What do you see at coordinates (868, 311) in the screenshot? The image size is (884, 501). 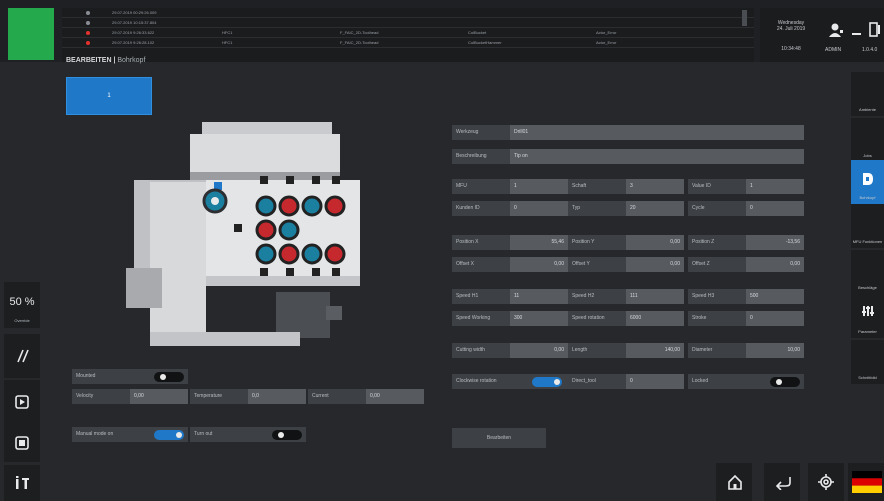 I see `parameter-icon` at bounding box center [868, 311].